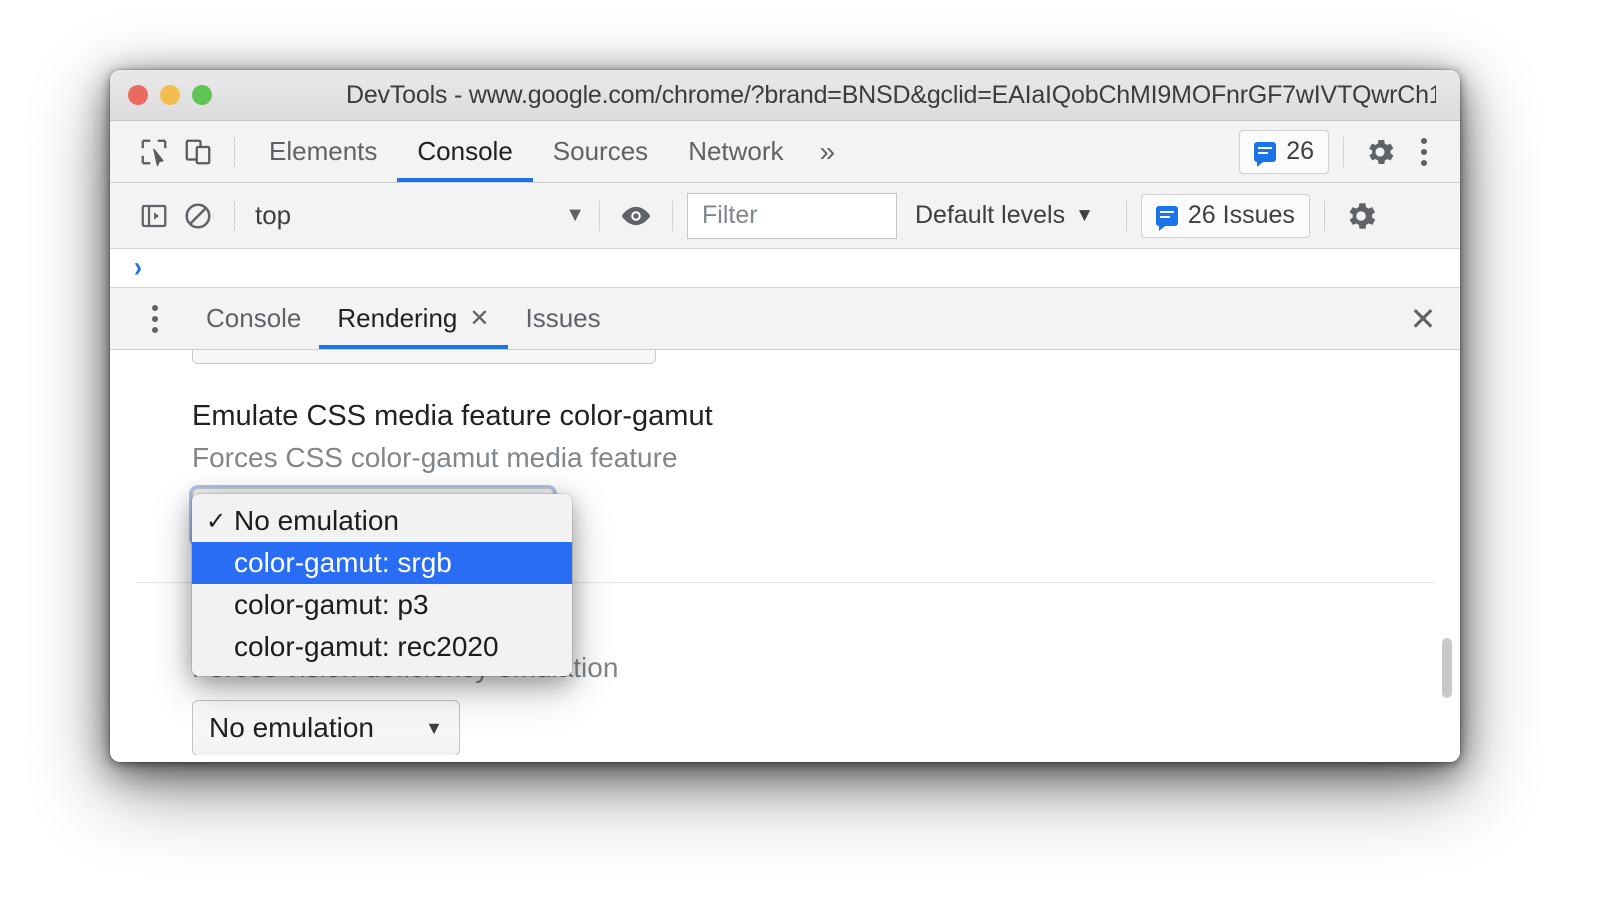  Describe the element at coordinates (155, 319) in the screenshot. I see `drawer-kebab-menu-icon` at that location.